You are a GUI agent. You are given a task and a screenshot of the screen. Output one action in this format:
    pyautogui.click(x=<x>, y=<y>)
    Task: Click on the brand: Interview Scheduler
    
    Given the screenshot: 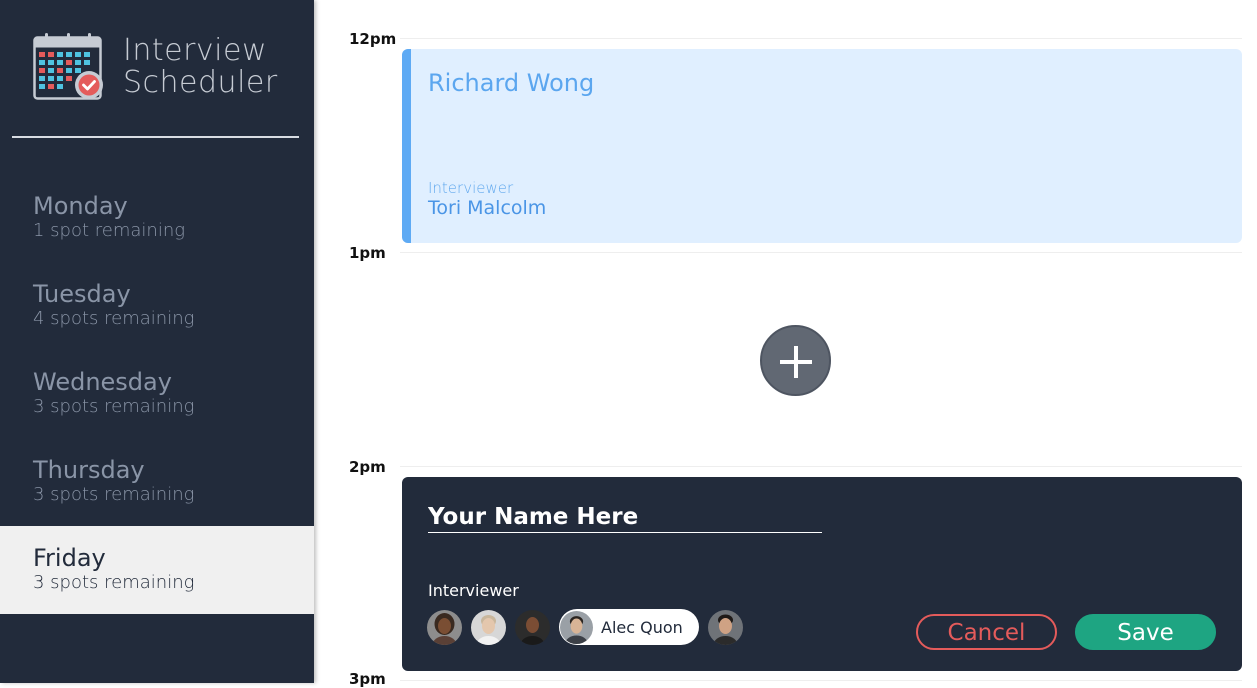 What is the action you would take?
    pyautogui.click(x=163, y=67)
    